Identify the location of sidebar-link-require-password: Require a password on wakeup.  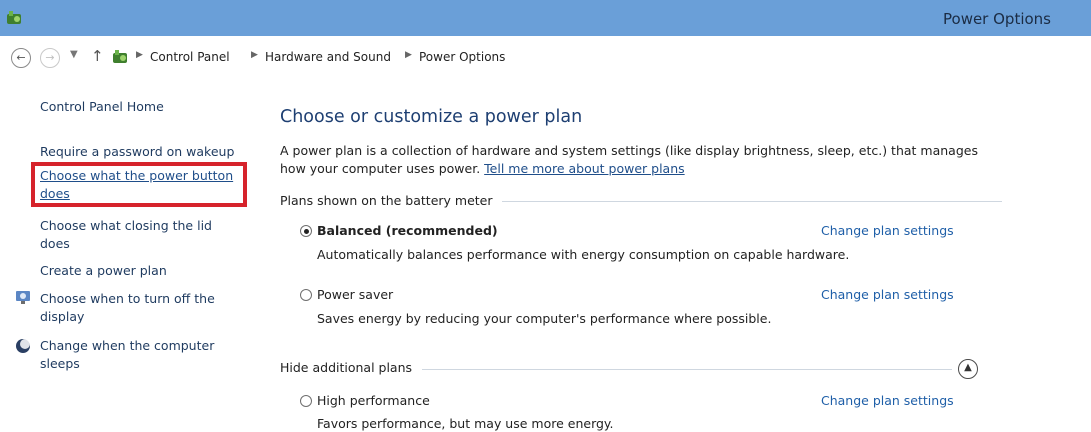
(140, 152).